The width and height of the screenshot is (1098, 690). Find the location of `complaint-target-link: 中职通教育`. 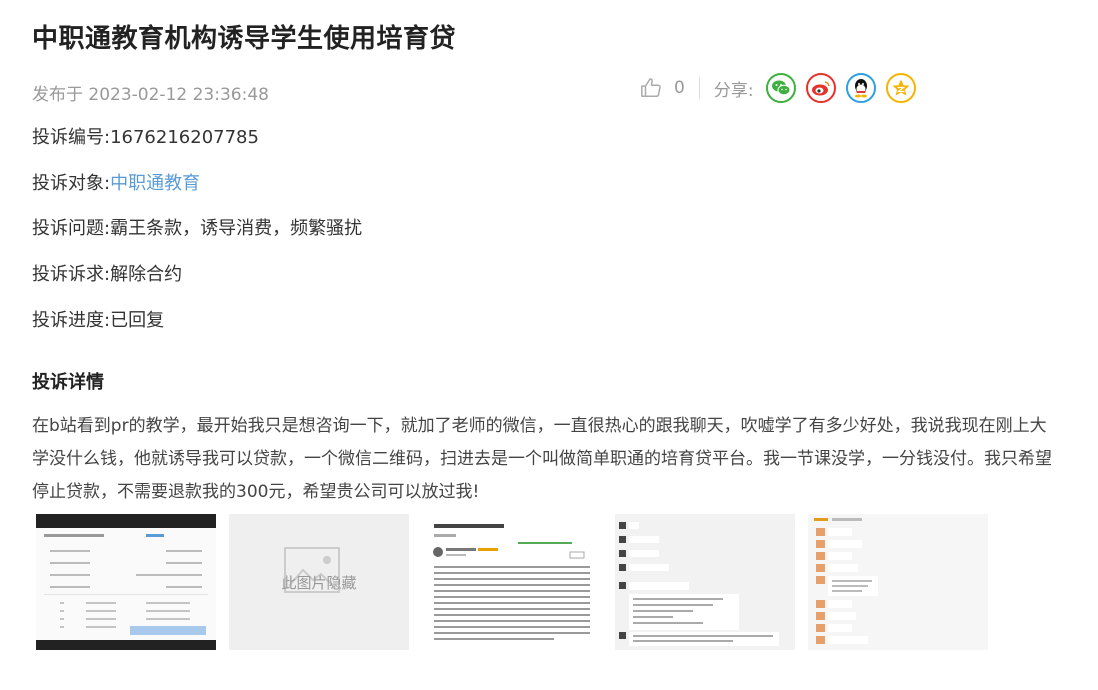

complaint-target-link: 中职通教育 is located at coordinates (155, 183).